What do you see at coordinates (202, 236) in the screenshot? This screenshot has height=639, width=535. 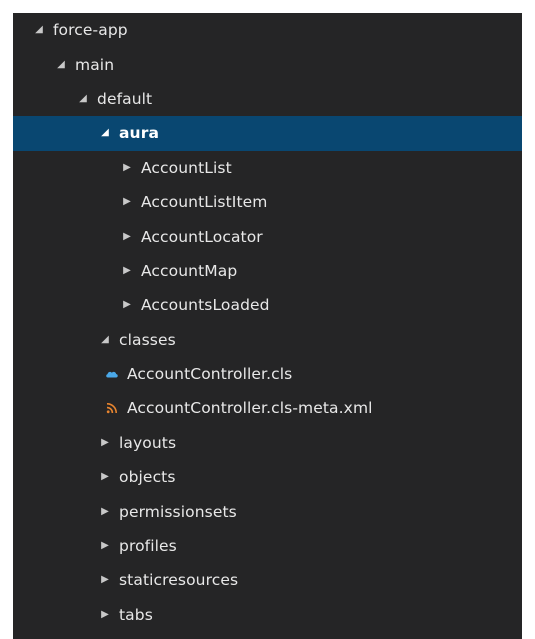 I see `tree-item-label: AccountLocator` at bounding box center [202, 236].